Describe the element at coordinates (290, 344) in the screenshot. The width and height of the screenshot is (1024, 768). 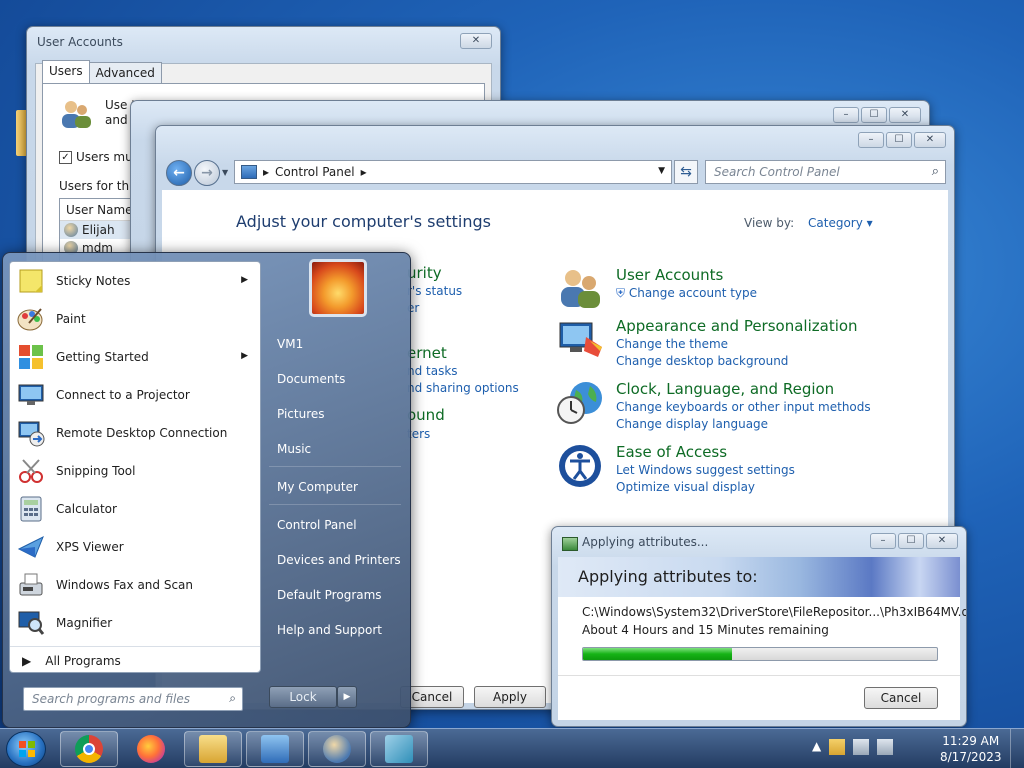
I see `start-item-vm1: VM1` at that location.